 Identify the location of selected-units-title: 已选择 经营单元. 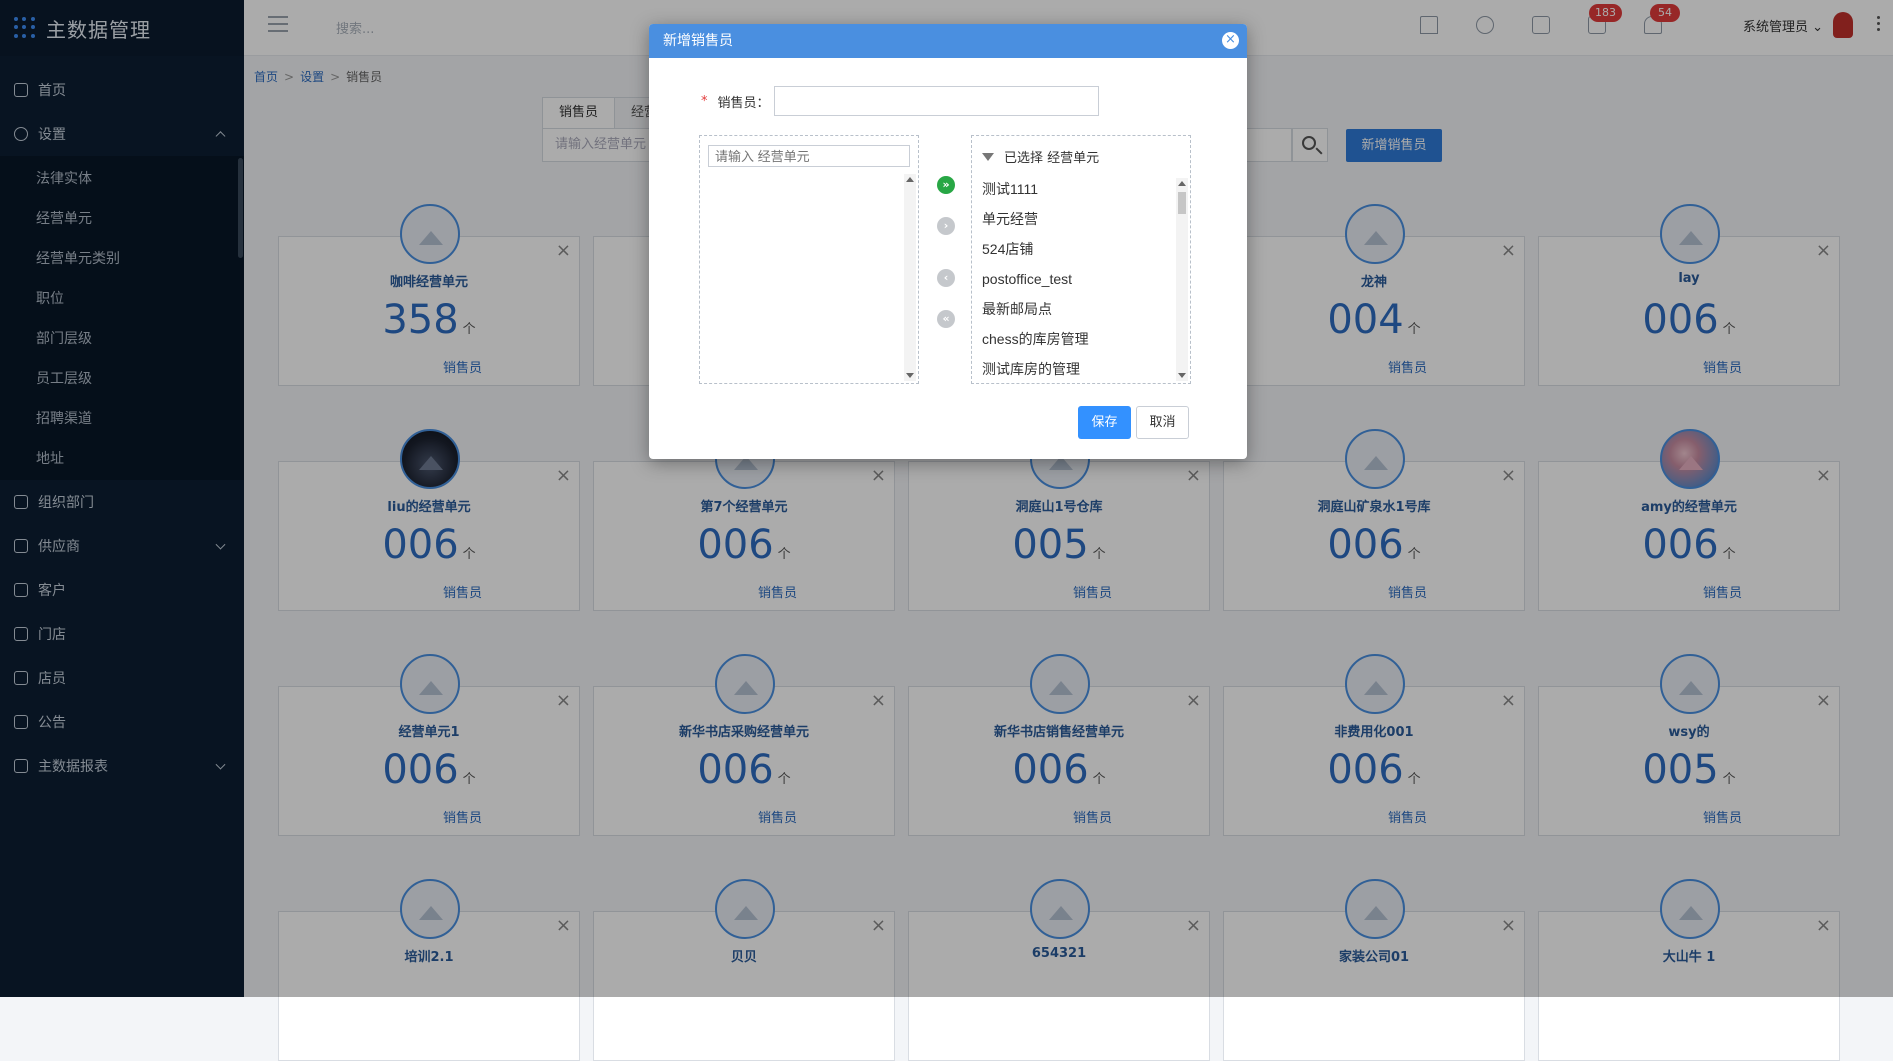
(1052, 158).